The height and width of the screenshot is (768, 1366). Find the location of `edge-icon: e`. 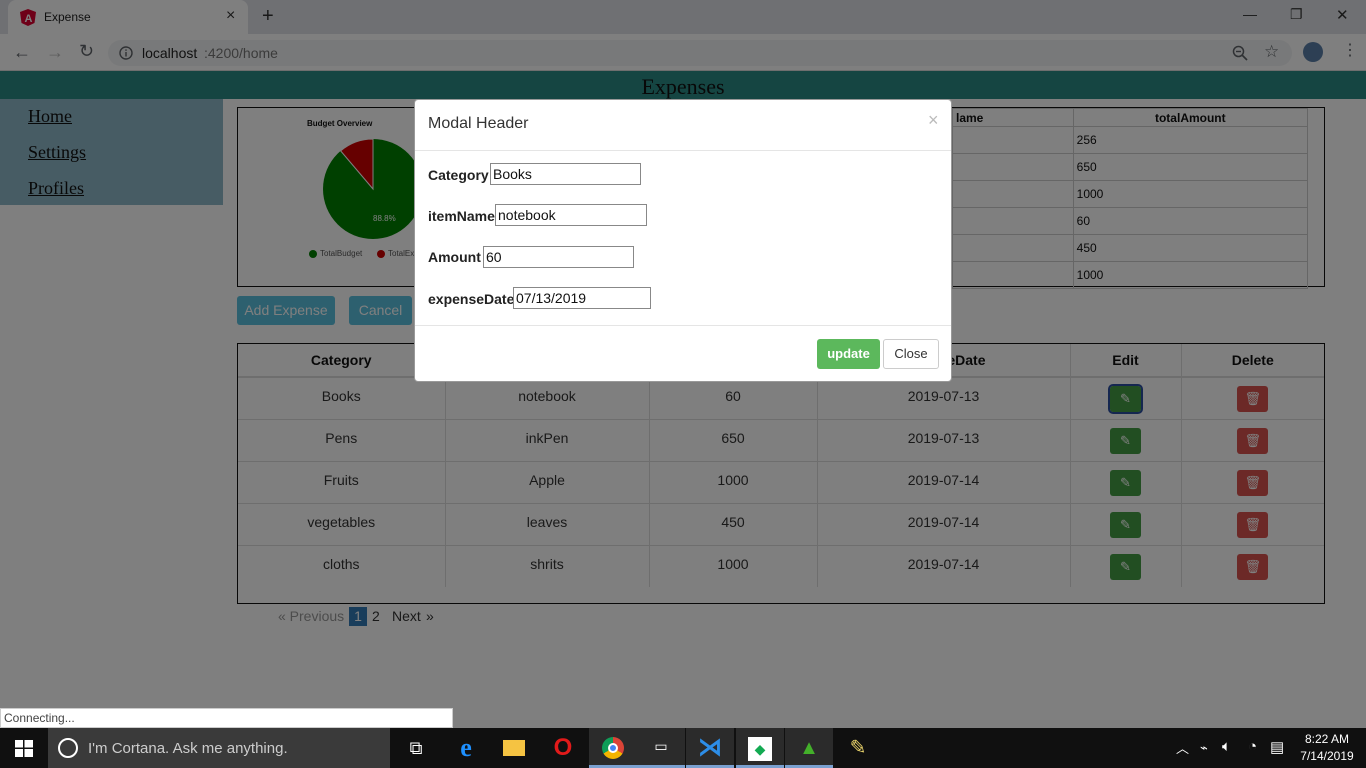

edge-icon: e is located at coordinates (466, 748).